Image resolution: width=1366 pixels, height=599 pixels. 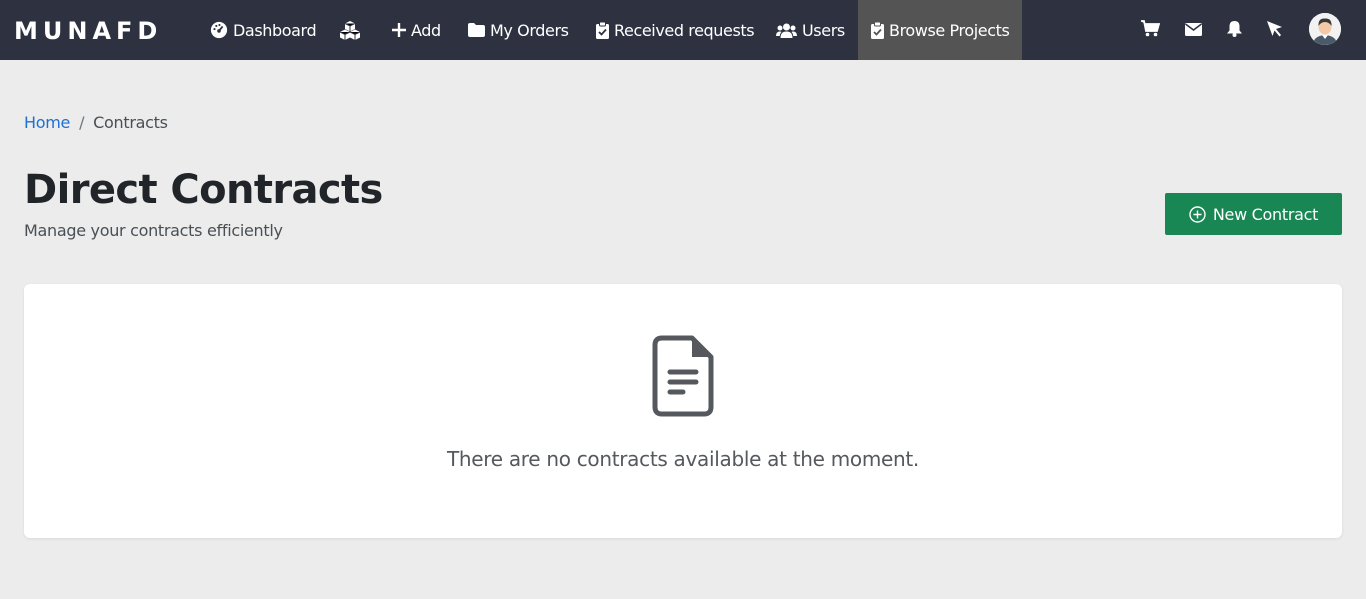 What do you see at coordinates (1265, 214) in the screenshot?
I see `new-contract-label: New Contract` at bounding box center [1265, 214].